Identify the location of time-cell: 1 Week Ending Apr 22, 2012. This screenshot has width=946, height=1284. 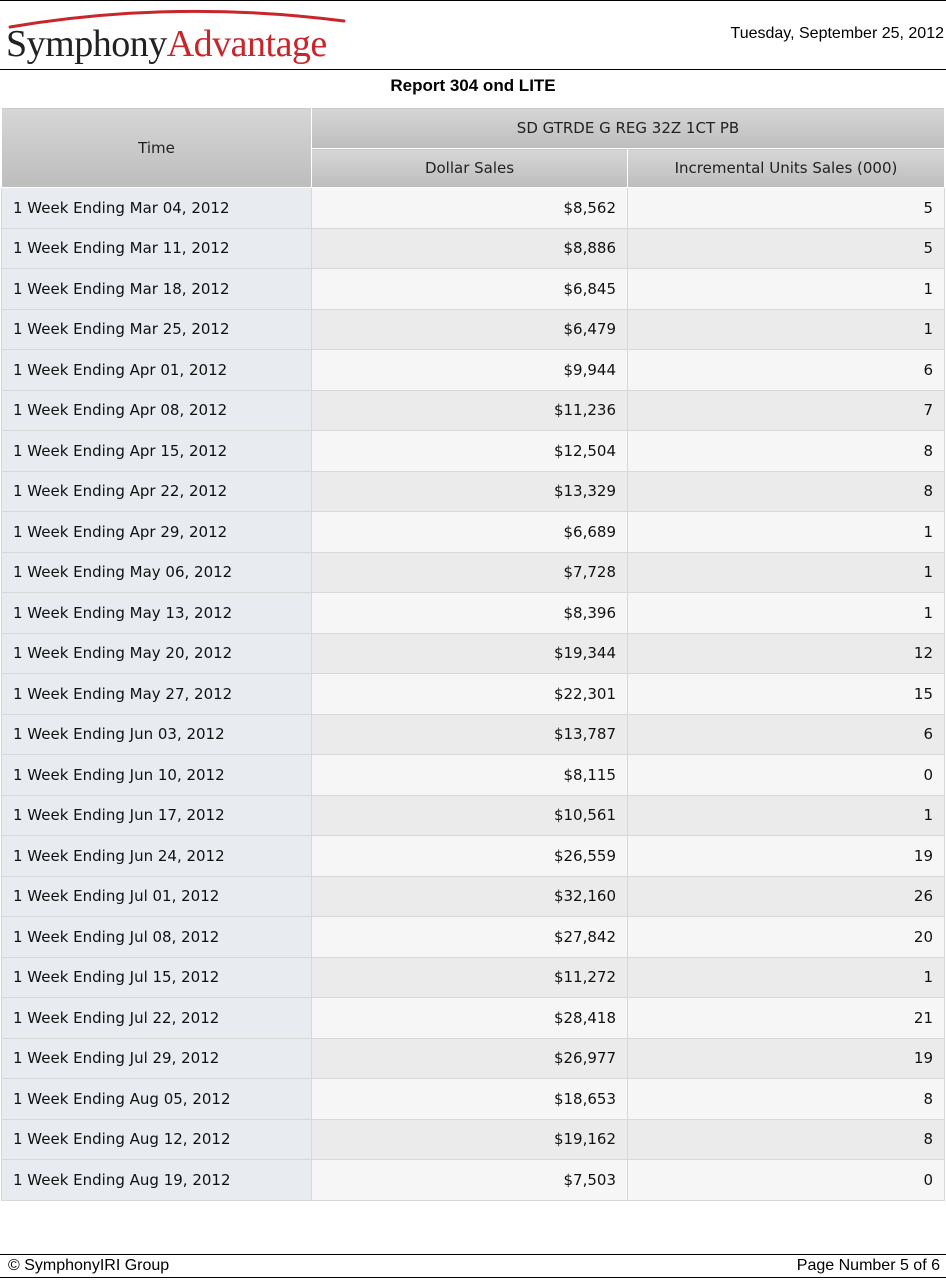
(156, 491).